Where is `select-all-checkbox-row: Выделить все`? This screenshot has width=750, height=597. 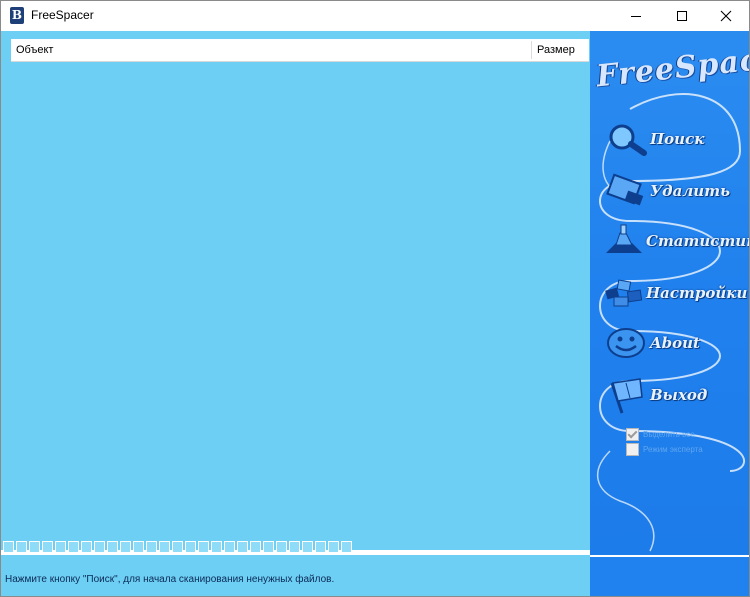
select-all-checkbox-row: Выделить все is located at coordinates (686, 434).